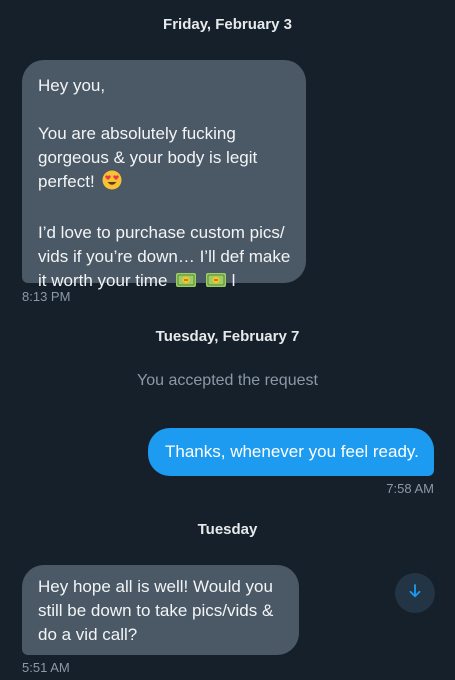 This screenshot has height=680, width=455. I want to click on message-line: Hey hope all is well! Would you, so click(155, 586).